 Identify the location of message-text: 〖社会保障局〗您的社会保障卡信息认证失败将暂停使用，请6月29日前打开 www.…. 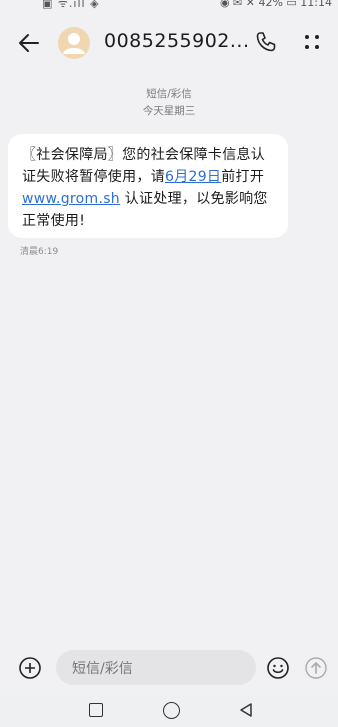
(150, 188).